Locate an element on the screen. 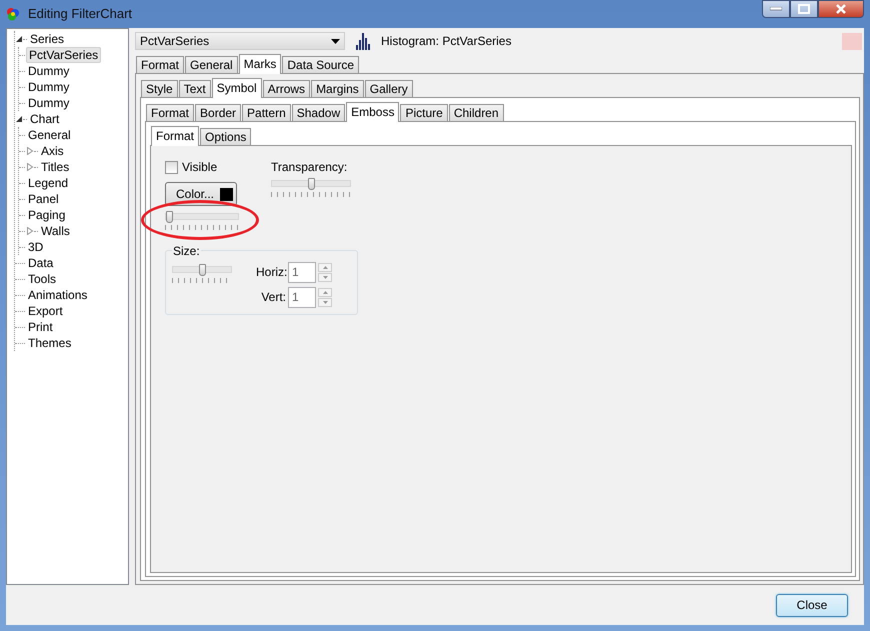  tab: Style is located at coordinates (159, 88).